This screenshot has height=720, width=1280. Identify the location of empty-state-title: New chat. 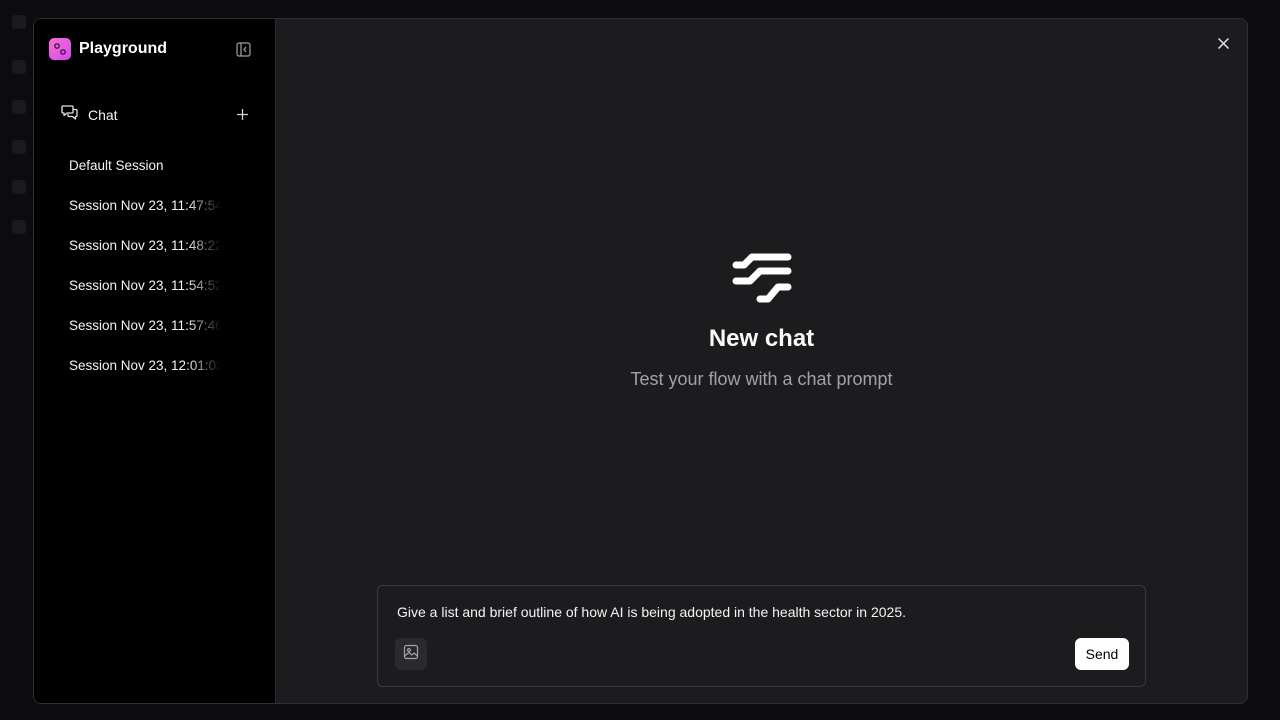
(761, 338).